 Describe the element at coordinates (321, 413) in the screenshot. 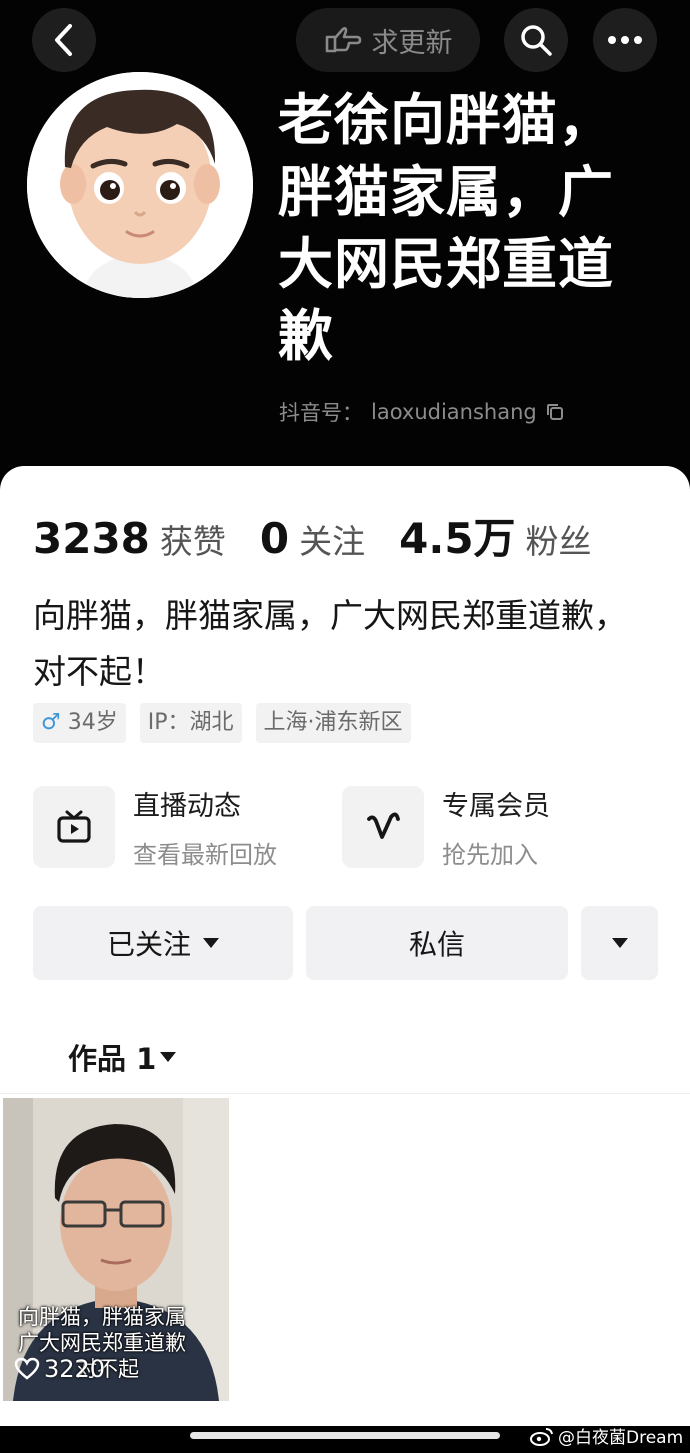

I see `douyin-id-label: 抖音号：` at that location.